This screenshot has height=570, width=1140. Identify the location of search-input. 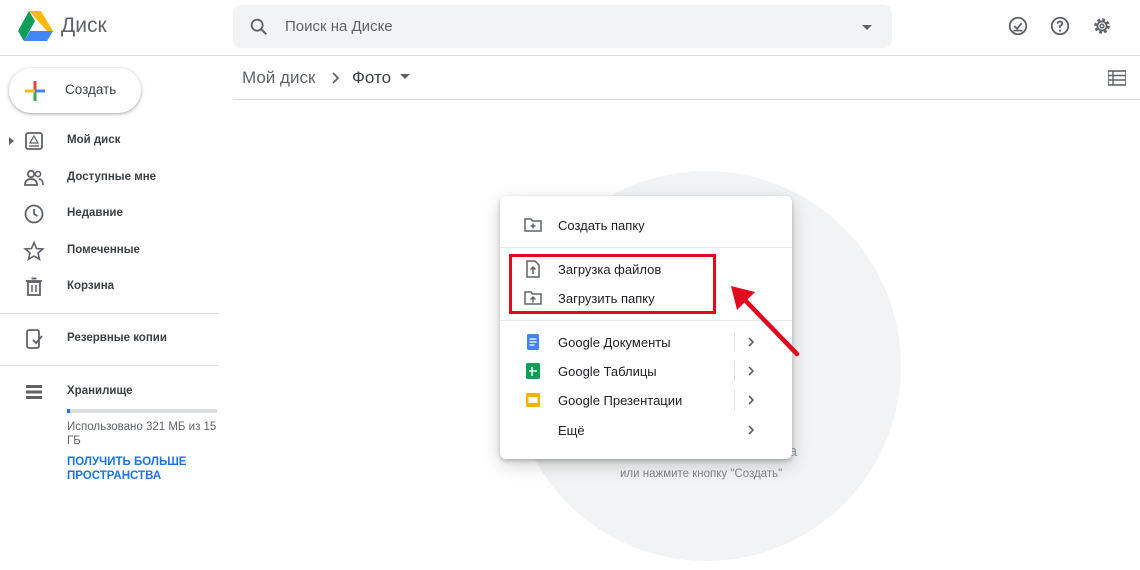
(565, 26).